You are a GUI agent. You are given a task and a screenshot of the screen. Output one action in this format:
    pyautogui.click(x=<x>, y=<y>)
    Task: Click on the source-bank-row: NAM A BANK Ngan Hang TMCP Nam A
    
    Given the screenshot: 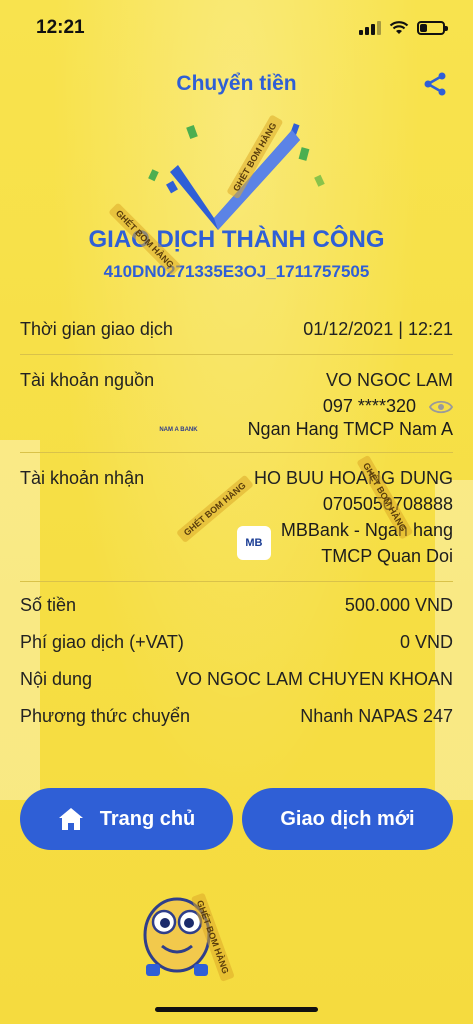 What is the action you would take?
    pyautogui.click(x=236, y=429)
    